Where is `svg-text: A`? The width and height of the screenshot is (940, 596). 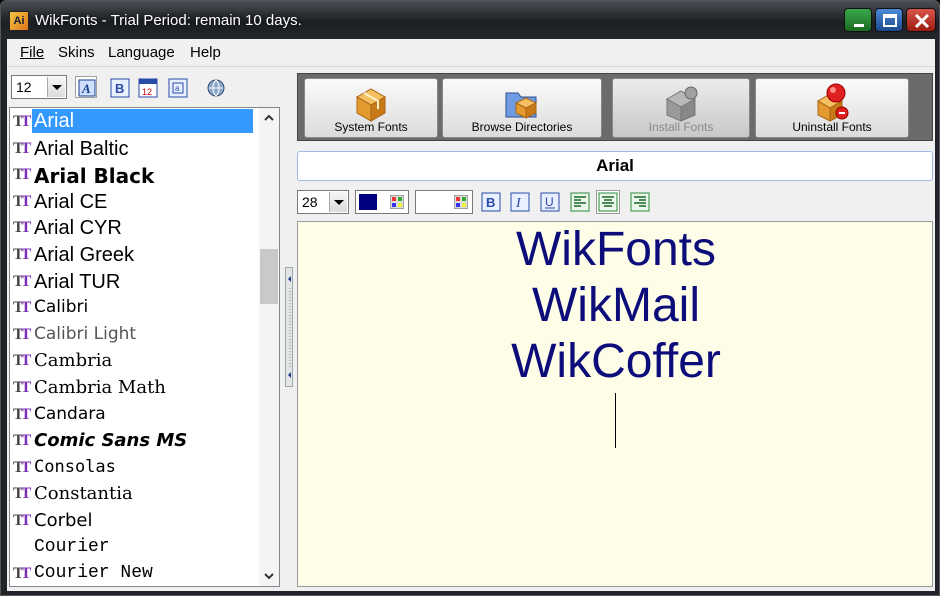
svg-text: A is located at coordinates (86, 88).